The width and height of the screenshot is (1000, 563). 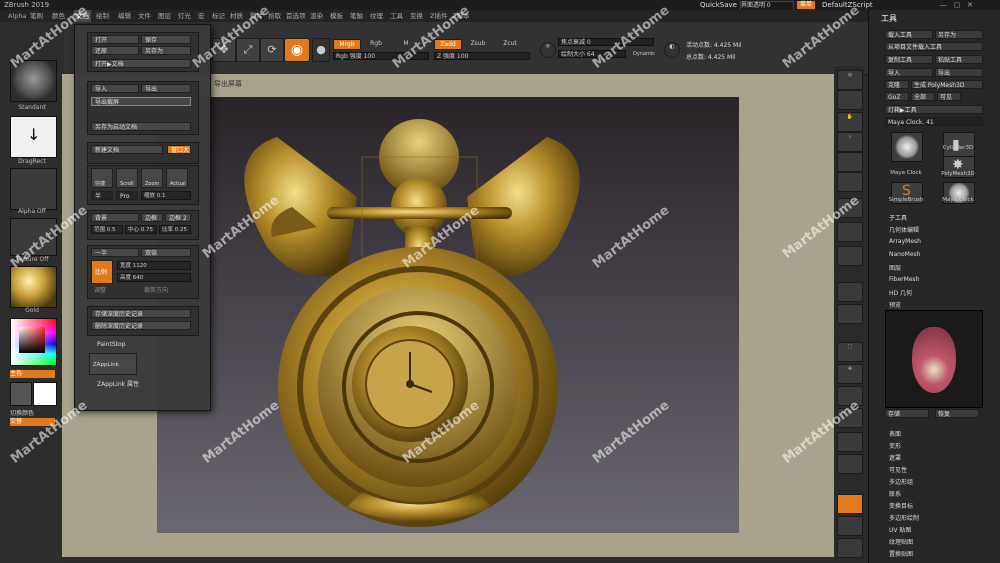 I want to click on rate-slider: 比率 0.25, so click(x=175, y=229).